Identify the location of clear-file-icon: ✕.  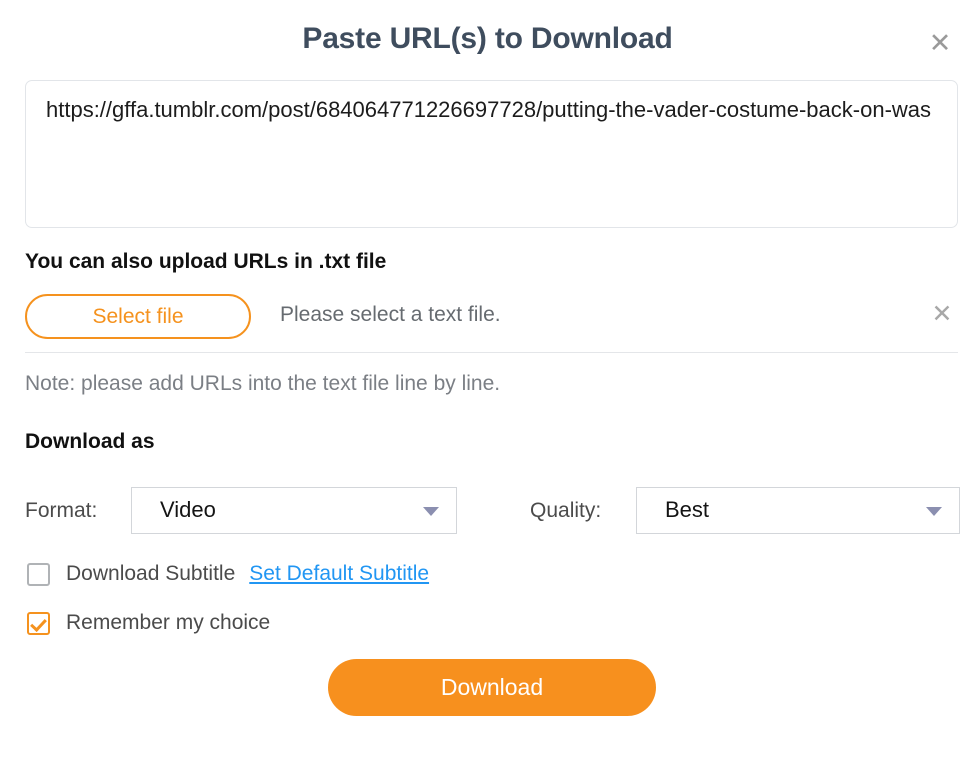
(942, 313).